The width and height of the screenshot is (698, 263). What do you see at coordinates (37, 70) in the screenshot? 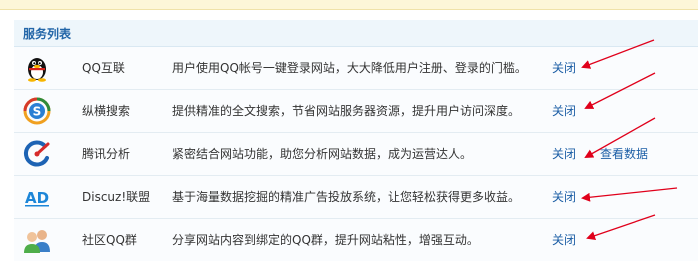
I see `qq-penguin-icon` at bounding box center [37, 70].